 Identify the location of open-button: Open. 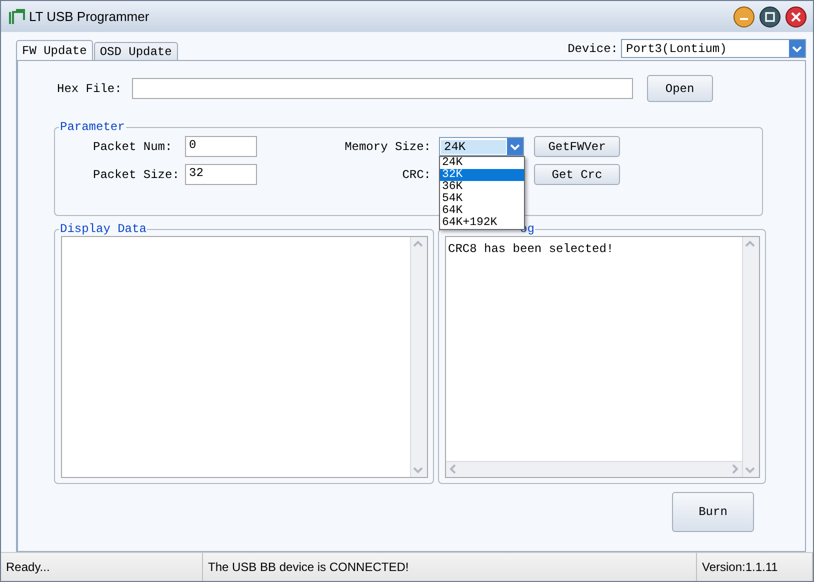
(679, 88).